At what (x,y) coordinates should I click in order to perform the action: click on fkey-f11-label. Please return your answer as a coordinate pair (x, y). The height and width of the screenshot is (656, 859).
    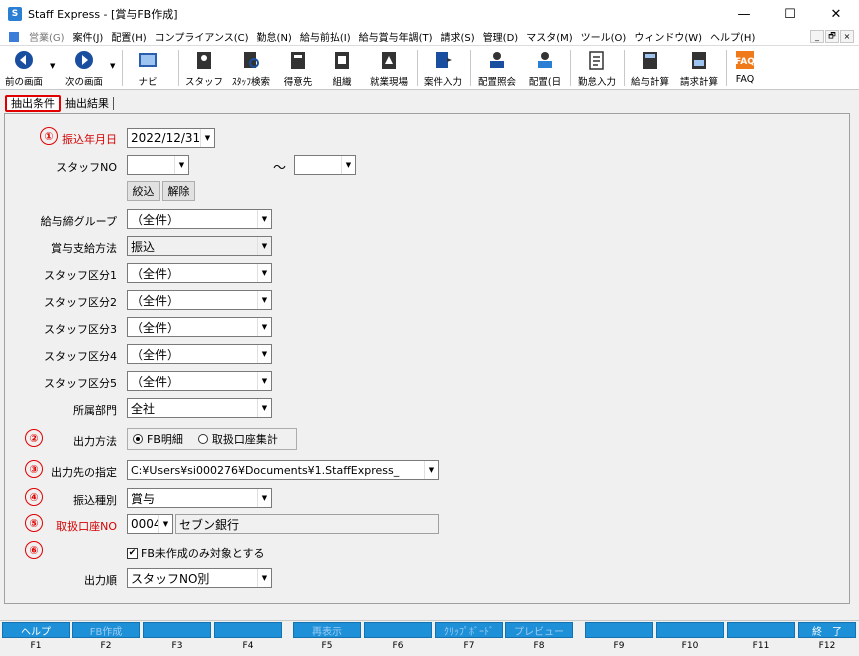
    Looking at the image, I should click on (761, 630).